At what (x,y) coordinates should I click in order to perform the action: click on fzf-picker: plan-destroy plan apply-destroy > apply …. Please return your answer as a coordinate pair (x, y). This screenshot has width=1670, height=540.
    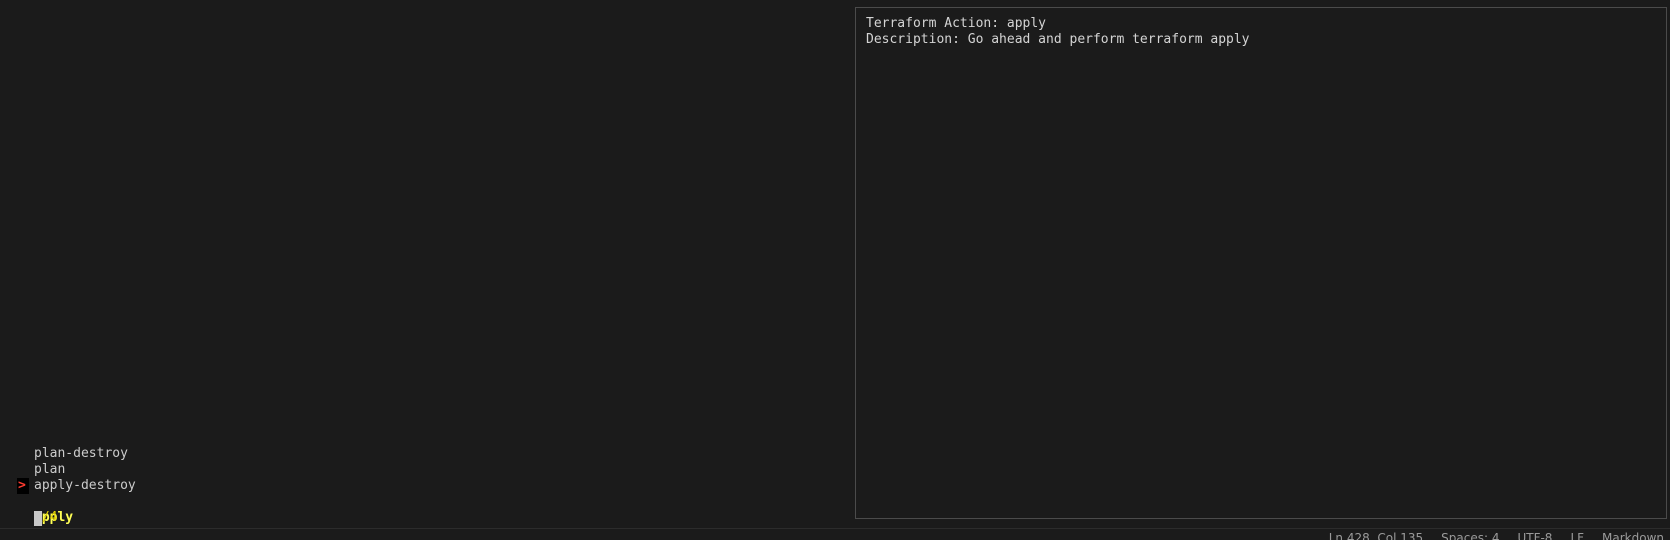
    Looking at the image, I should click on (420, 485).